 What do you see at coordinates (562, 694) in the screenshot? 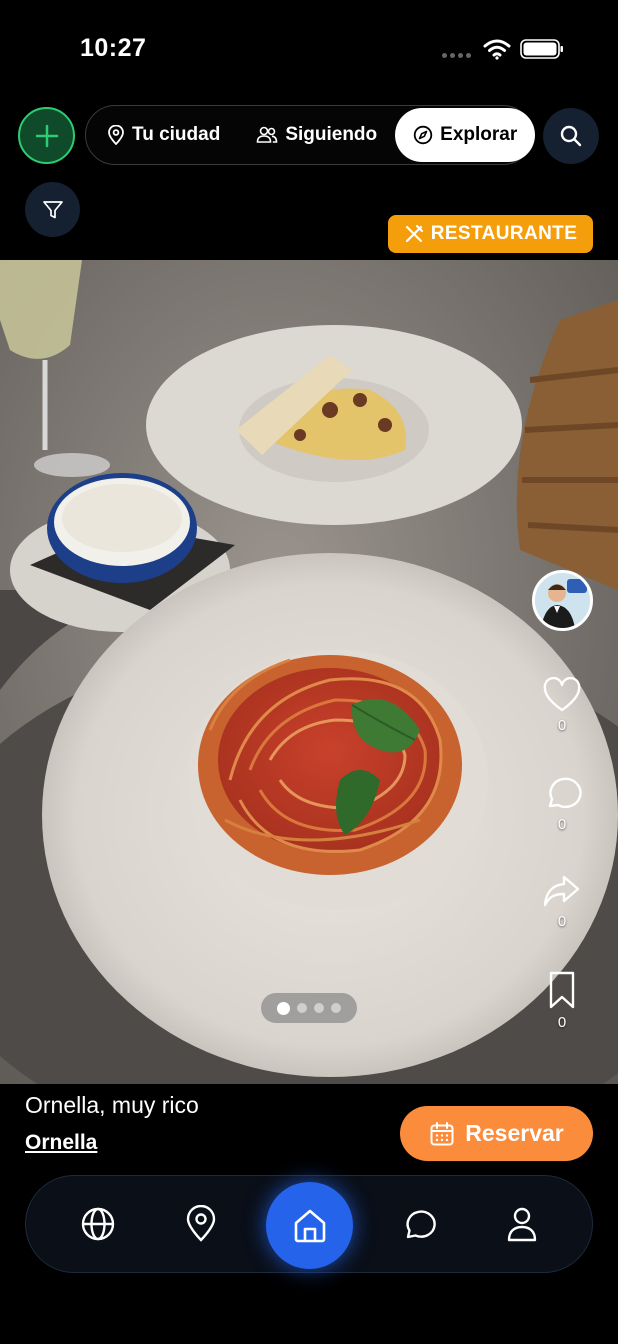
I see `heart-icon` at bounding box center [562, 694].